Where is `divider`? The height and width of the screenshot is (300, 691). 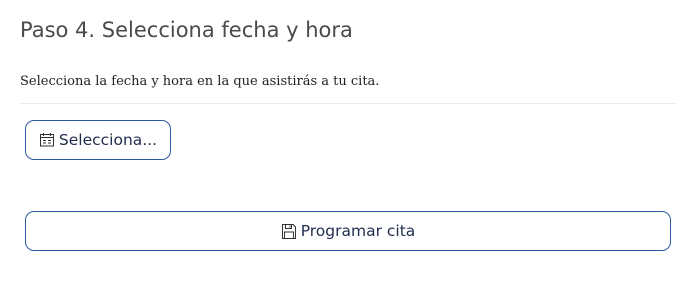
divider is located at coordinates (348, 103).